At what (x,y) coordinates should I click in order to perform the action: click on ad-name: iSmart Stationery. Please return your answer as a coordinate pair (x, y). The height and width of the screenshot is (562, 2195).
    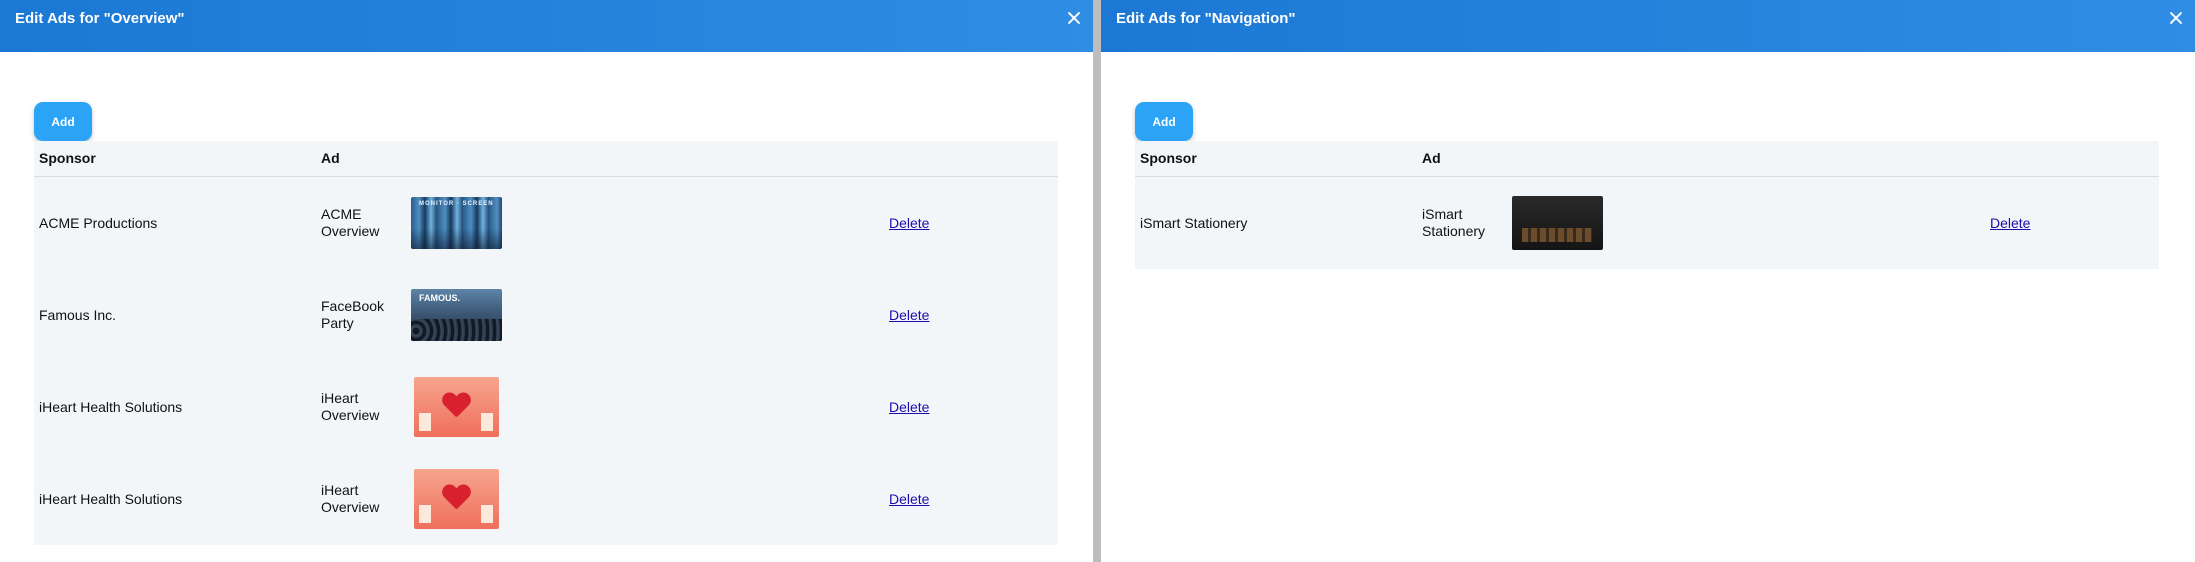
    Looking at the image, I should click on (1454, 222).